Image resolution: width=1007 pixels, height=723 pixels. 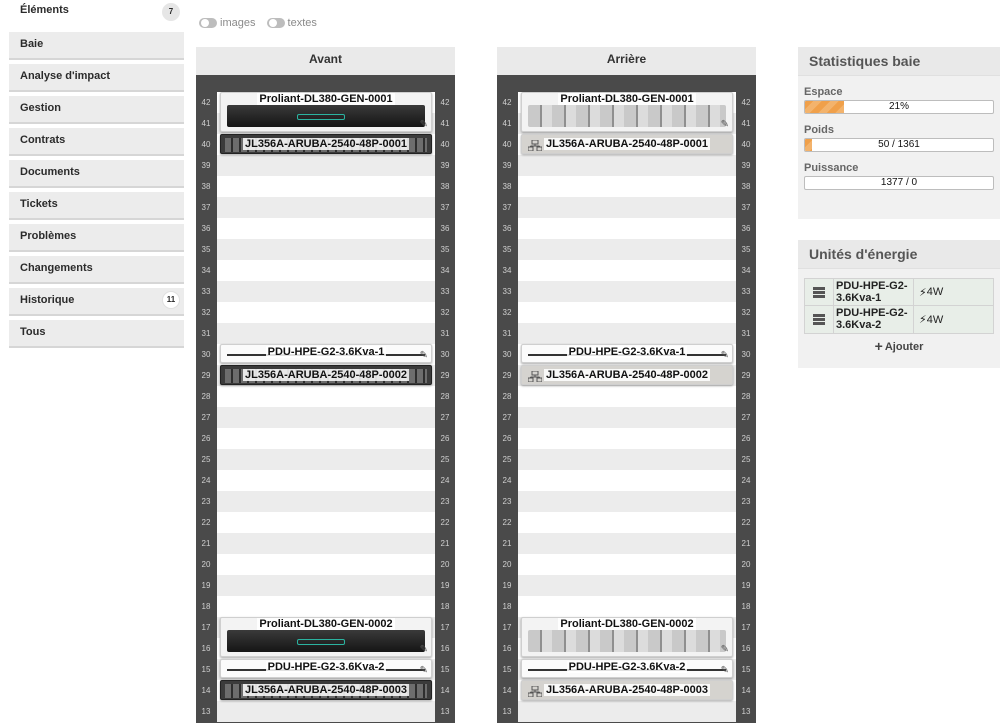 What do you see at coordinates (819, 319) in the screenshot?
I see `pdu-icon` at bounding box center [819, 319].